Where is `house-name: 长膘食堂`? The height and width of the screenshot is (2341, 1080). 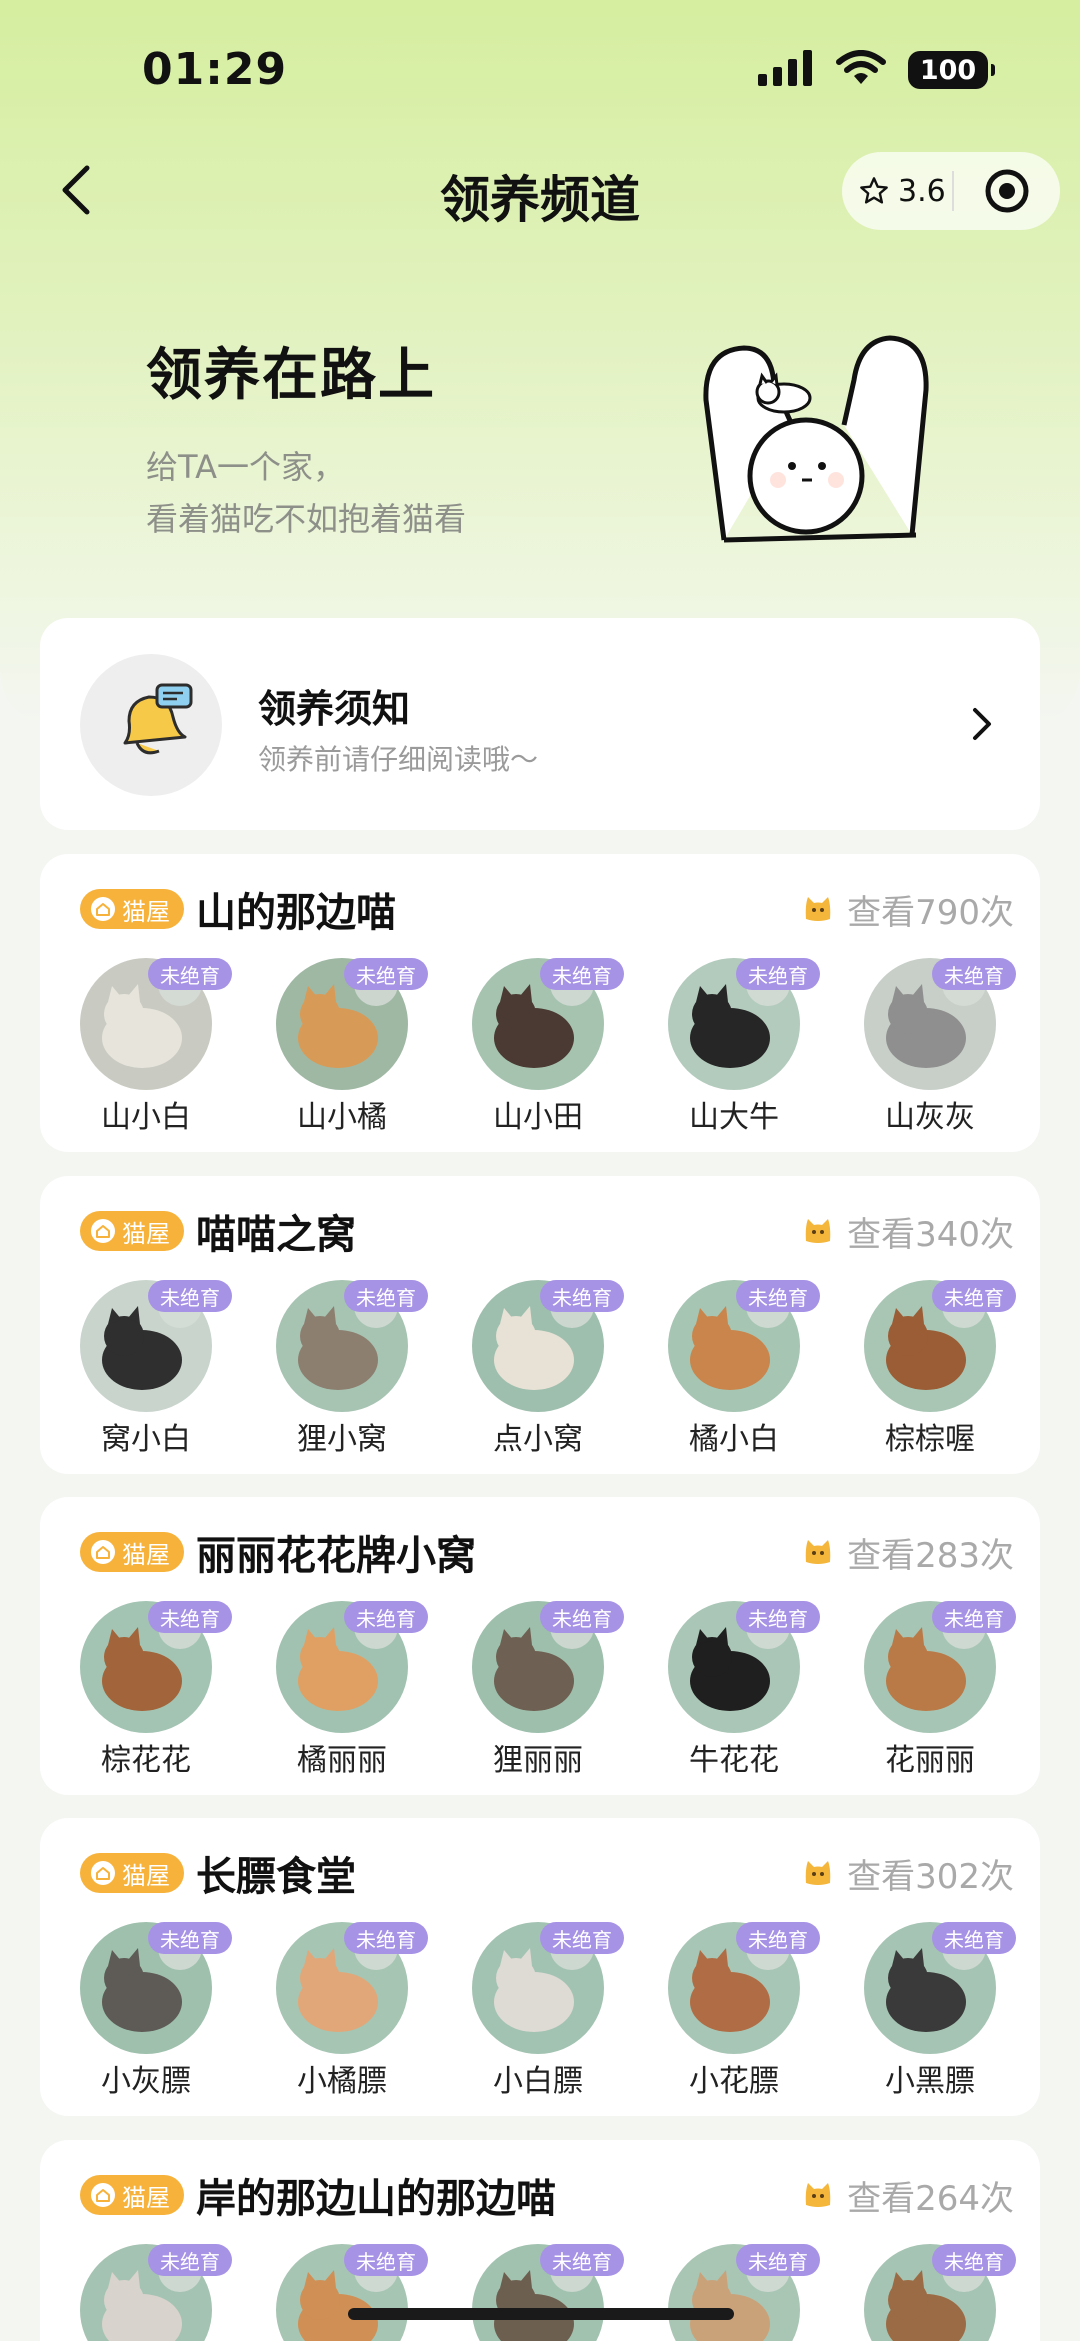
house-name: 长膘食堂 is located at coordinates (276, 1873).